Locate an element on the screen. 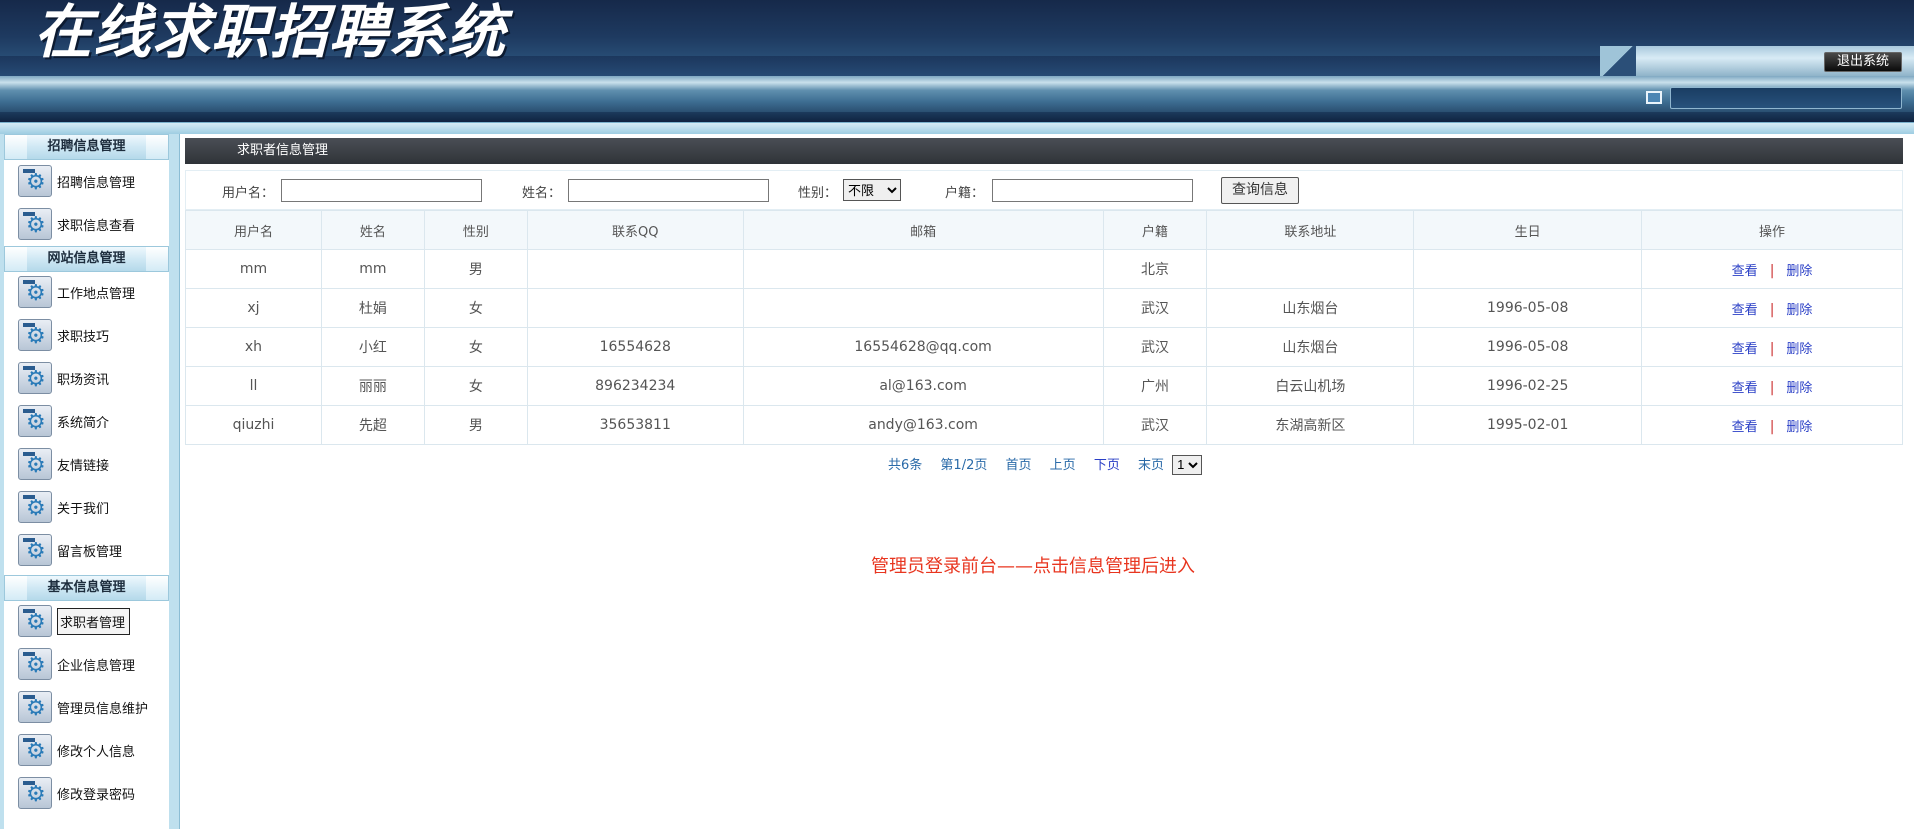 The width and height of the screenshot is (1914, 829). cell-email is located at coordinates (923, 269).